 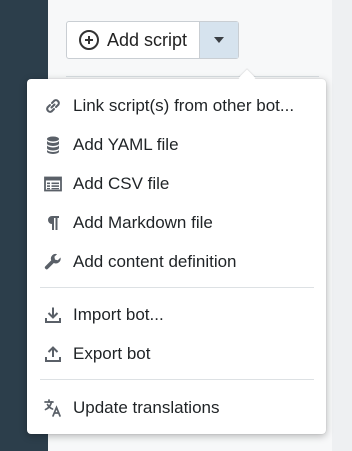 I want to click on caret-down-icon, so click(x=219, y=40).